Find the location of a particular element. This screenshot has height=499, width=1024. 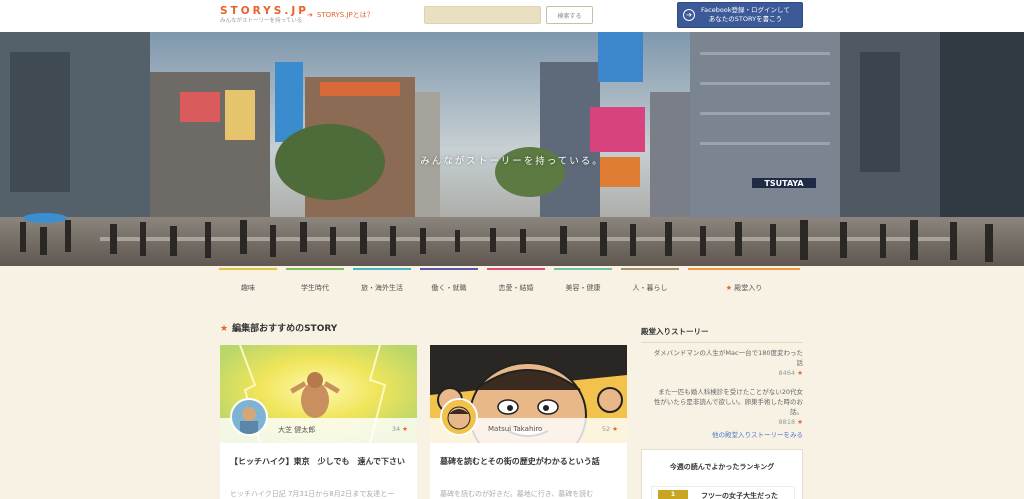

category-tab-love: 恋愛・結婚 is located at coordinates (516, 287).